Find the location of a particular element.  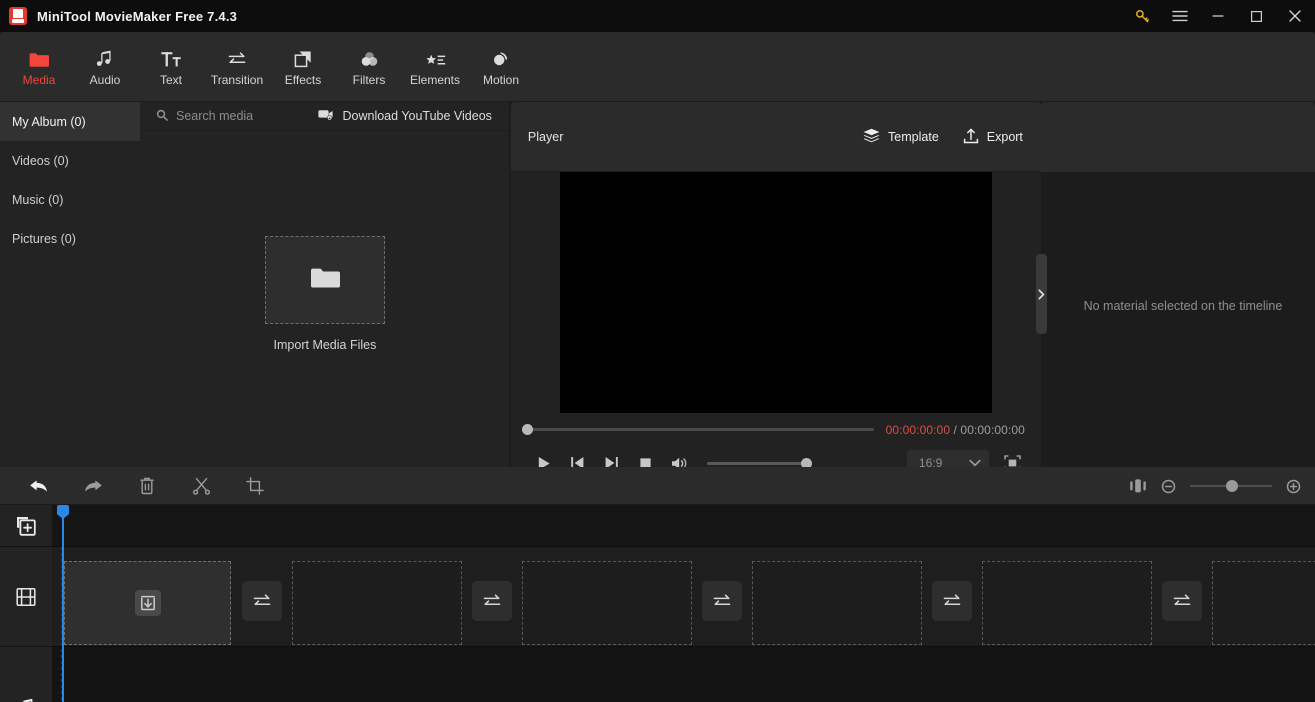

minimize-icon is located at coordinates (1218, 16).